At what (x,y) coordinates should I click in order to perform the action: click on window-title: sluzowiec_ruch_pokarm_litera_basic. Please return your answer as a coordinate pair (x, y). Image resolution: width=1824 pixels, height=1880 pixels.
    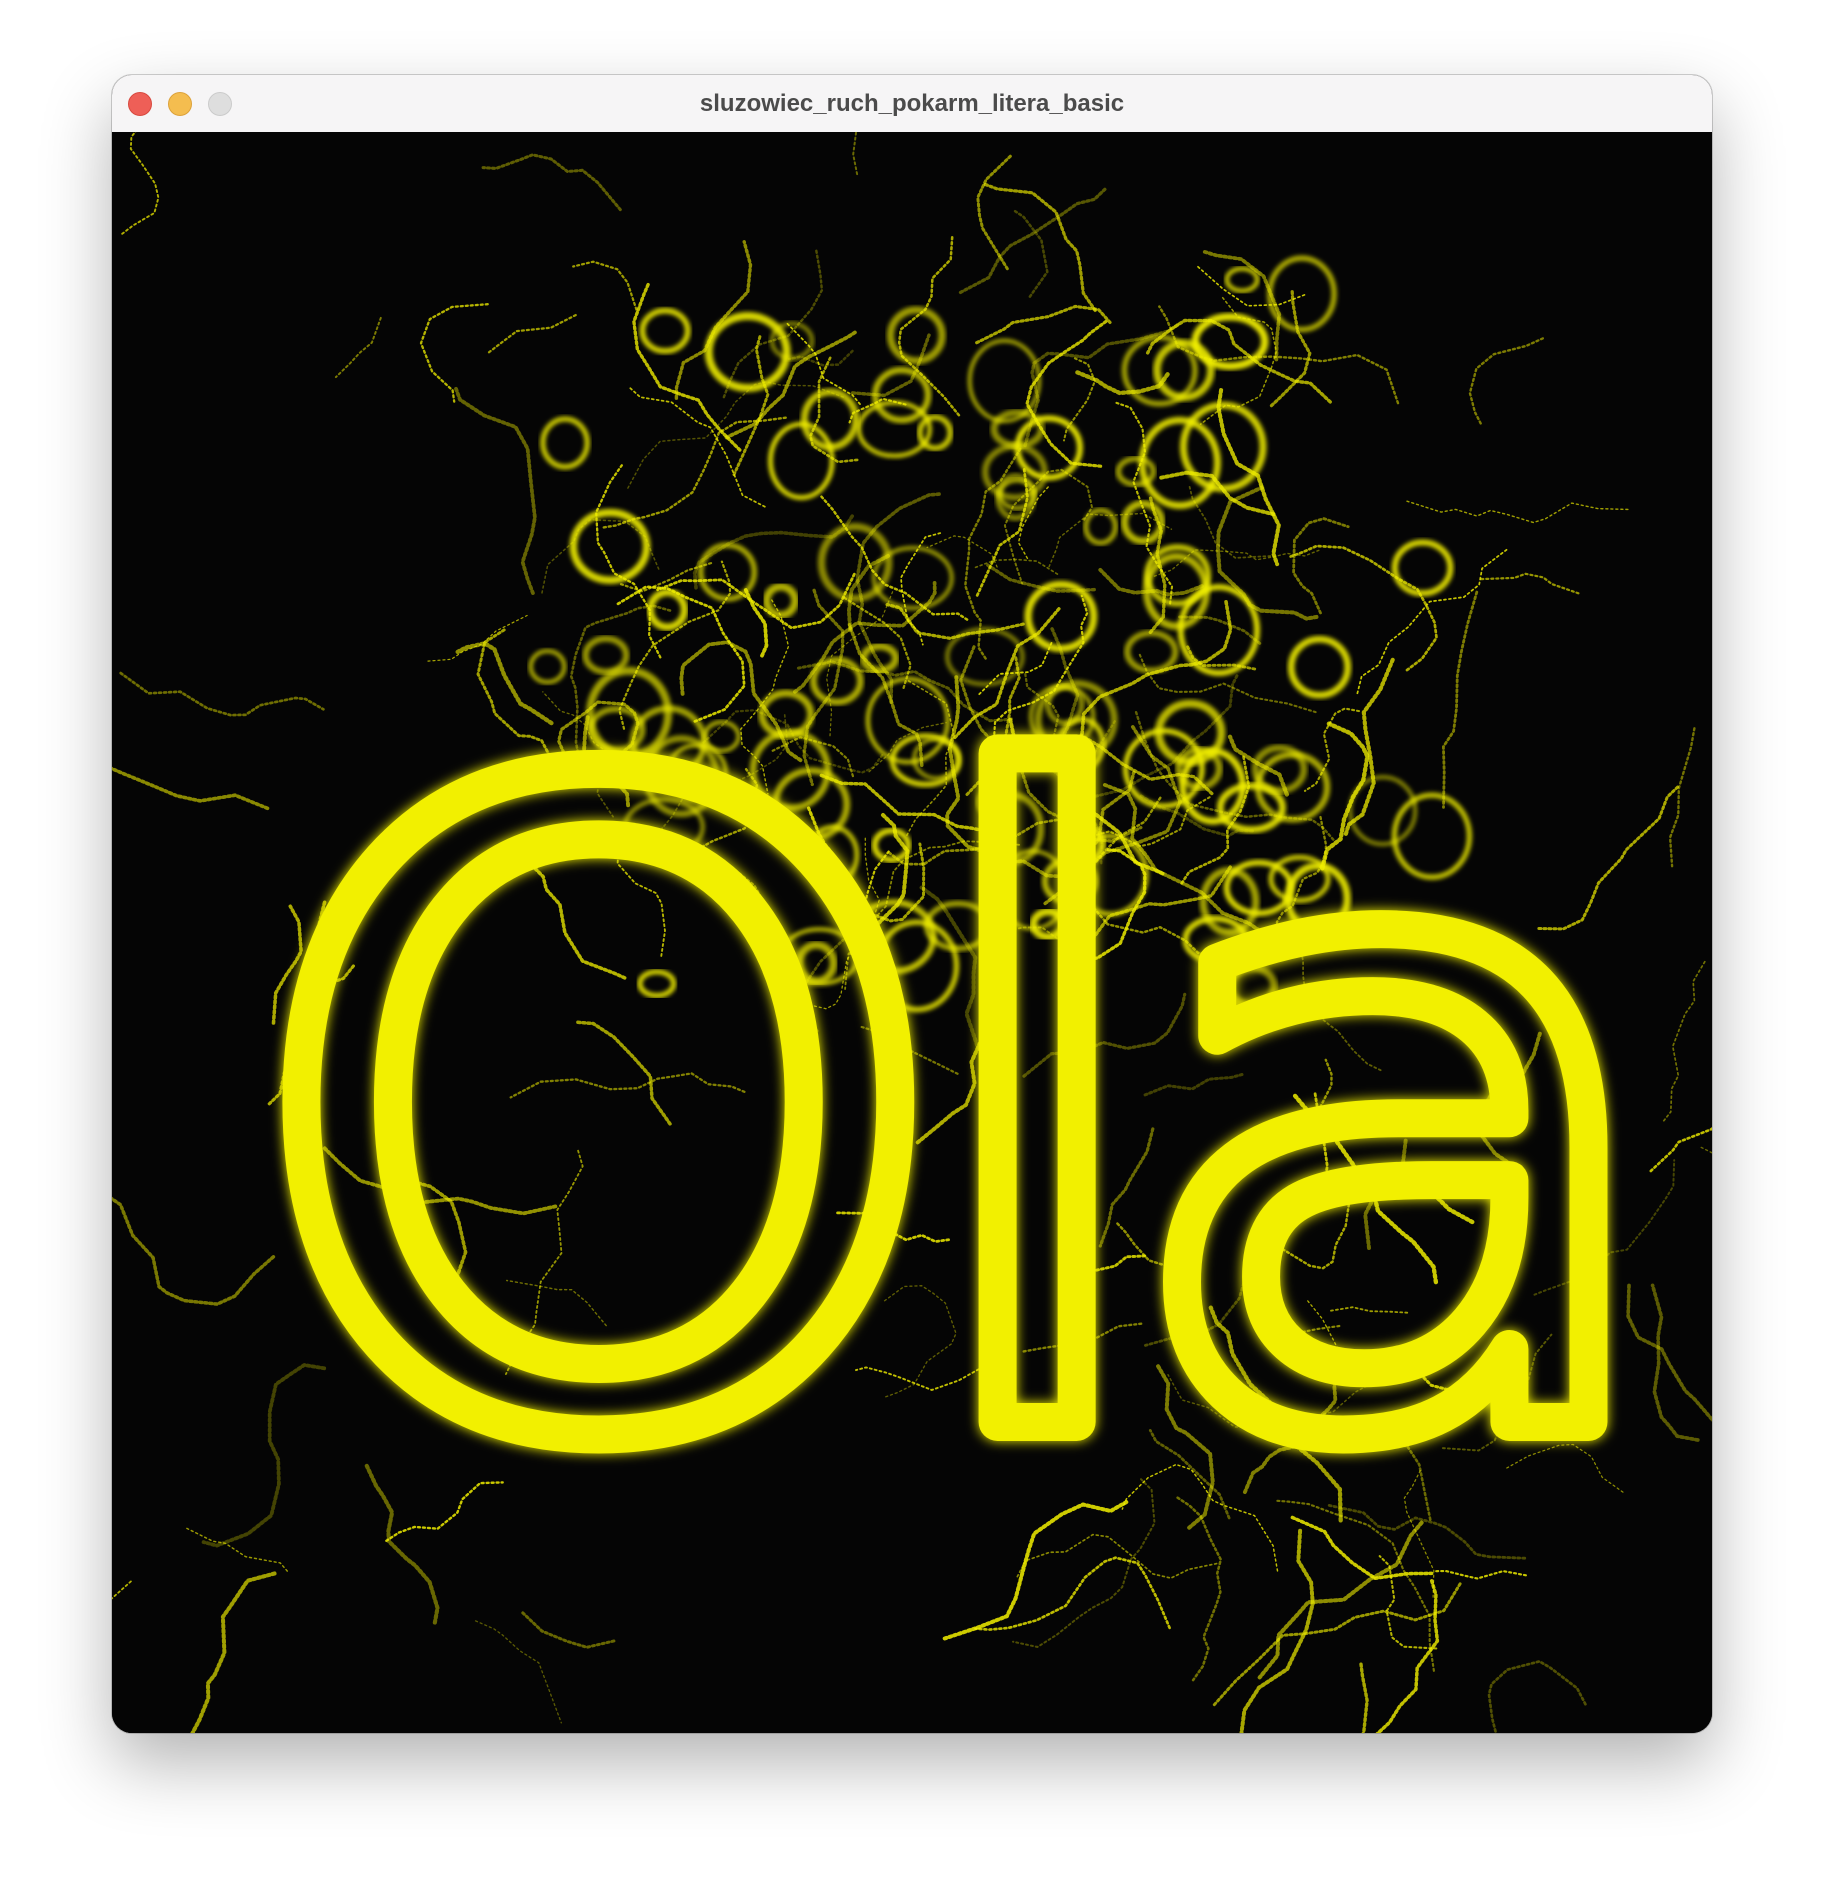
    Looking at the image, I should click on (912, 103).